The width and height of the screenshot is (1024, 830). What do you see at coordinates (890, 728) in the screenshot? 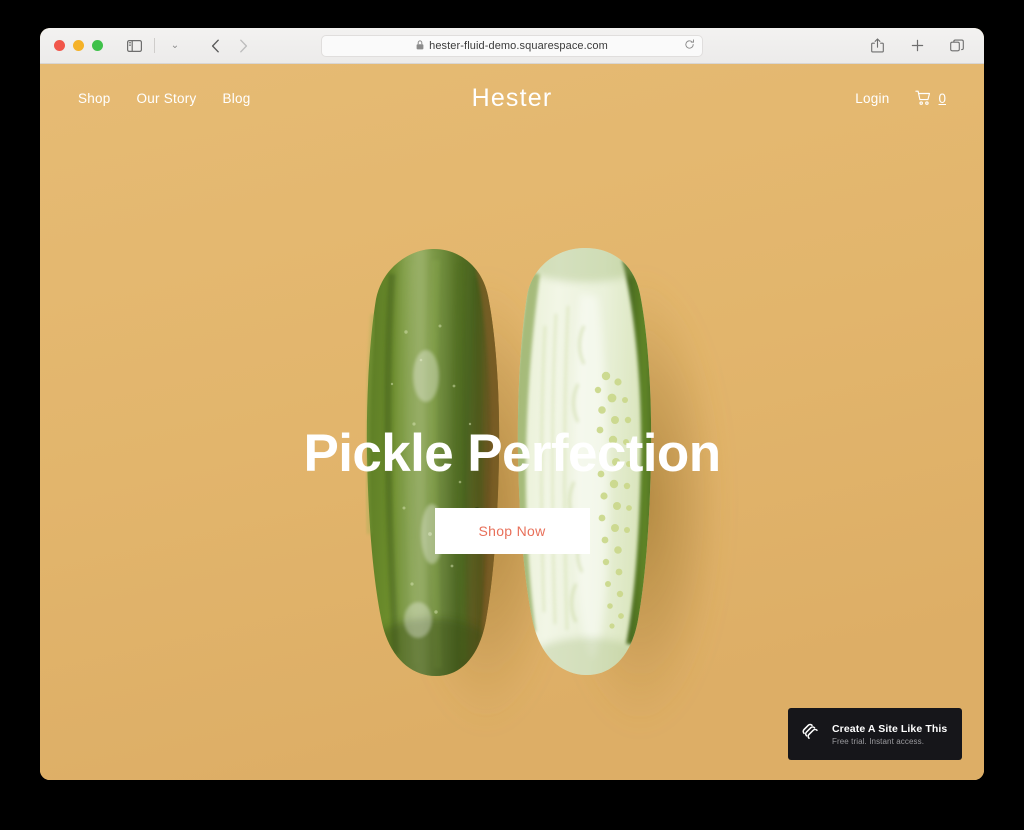
I see `promo-title: Create A Site Like This` at bounding box center [890, 728].